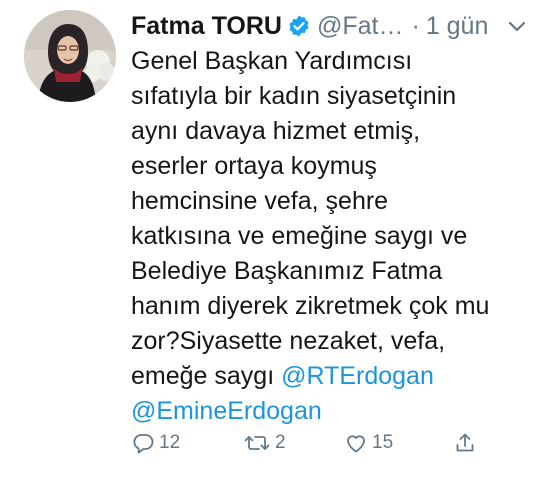  What do you see at coordinates (288, 341) in the screenshot?
I see `tweet-text-line: zor?Siyasette nezaket, vefa,` at bounding box center [288, 341].